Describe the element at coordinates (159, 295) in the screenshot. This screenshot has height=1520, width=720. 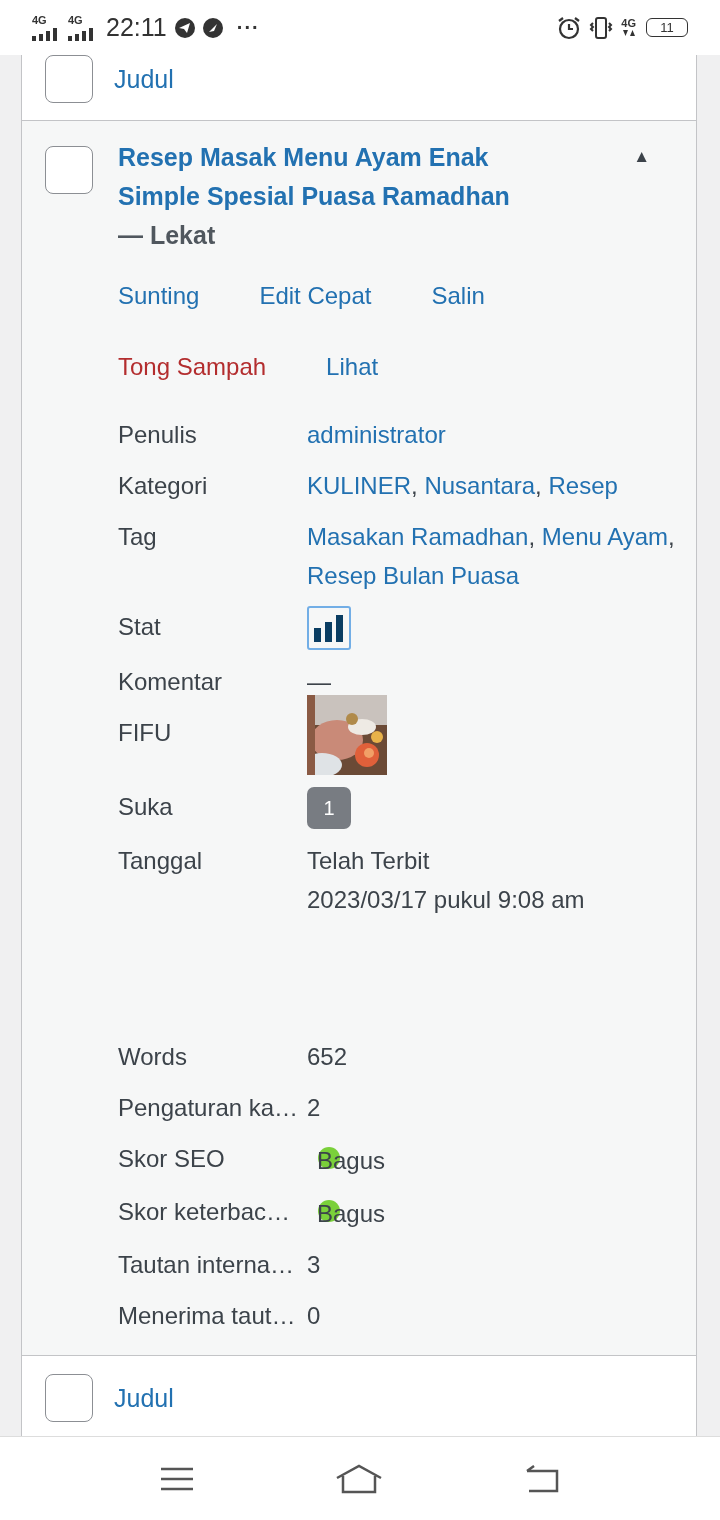
I see `action-link: Sunting` at that location.